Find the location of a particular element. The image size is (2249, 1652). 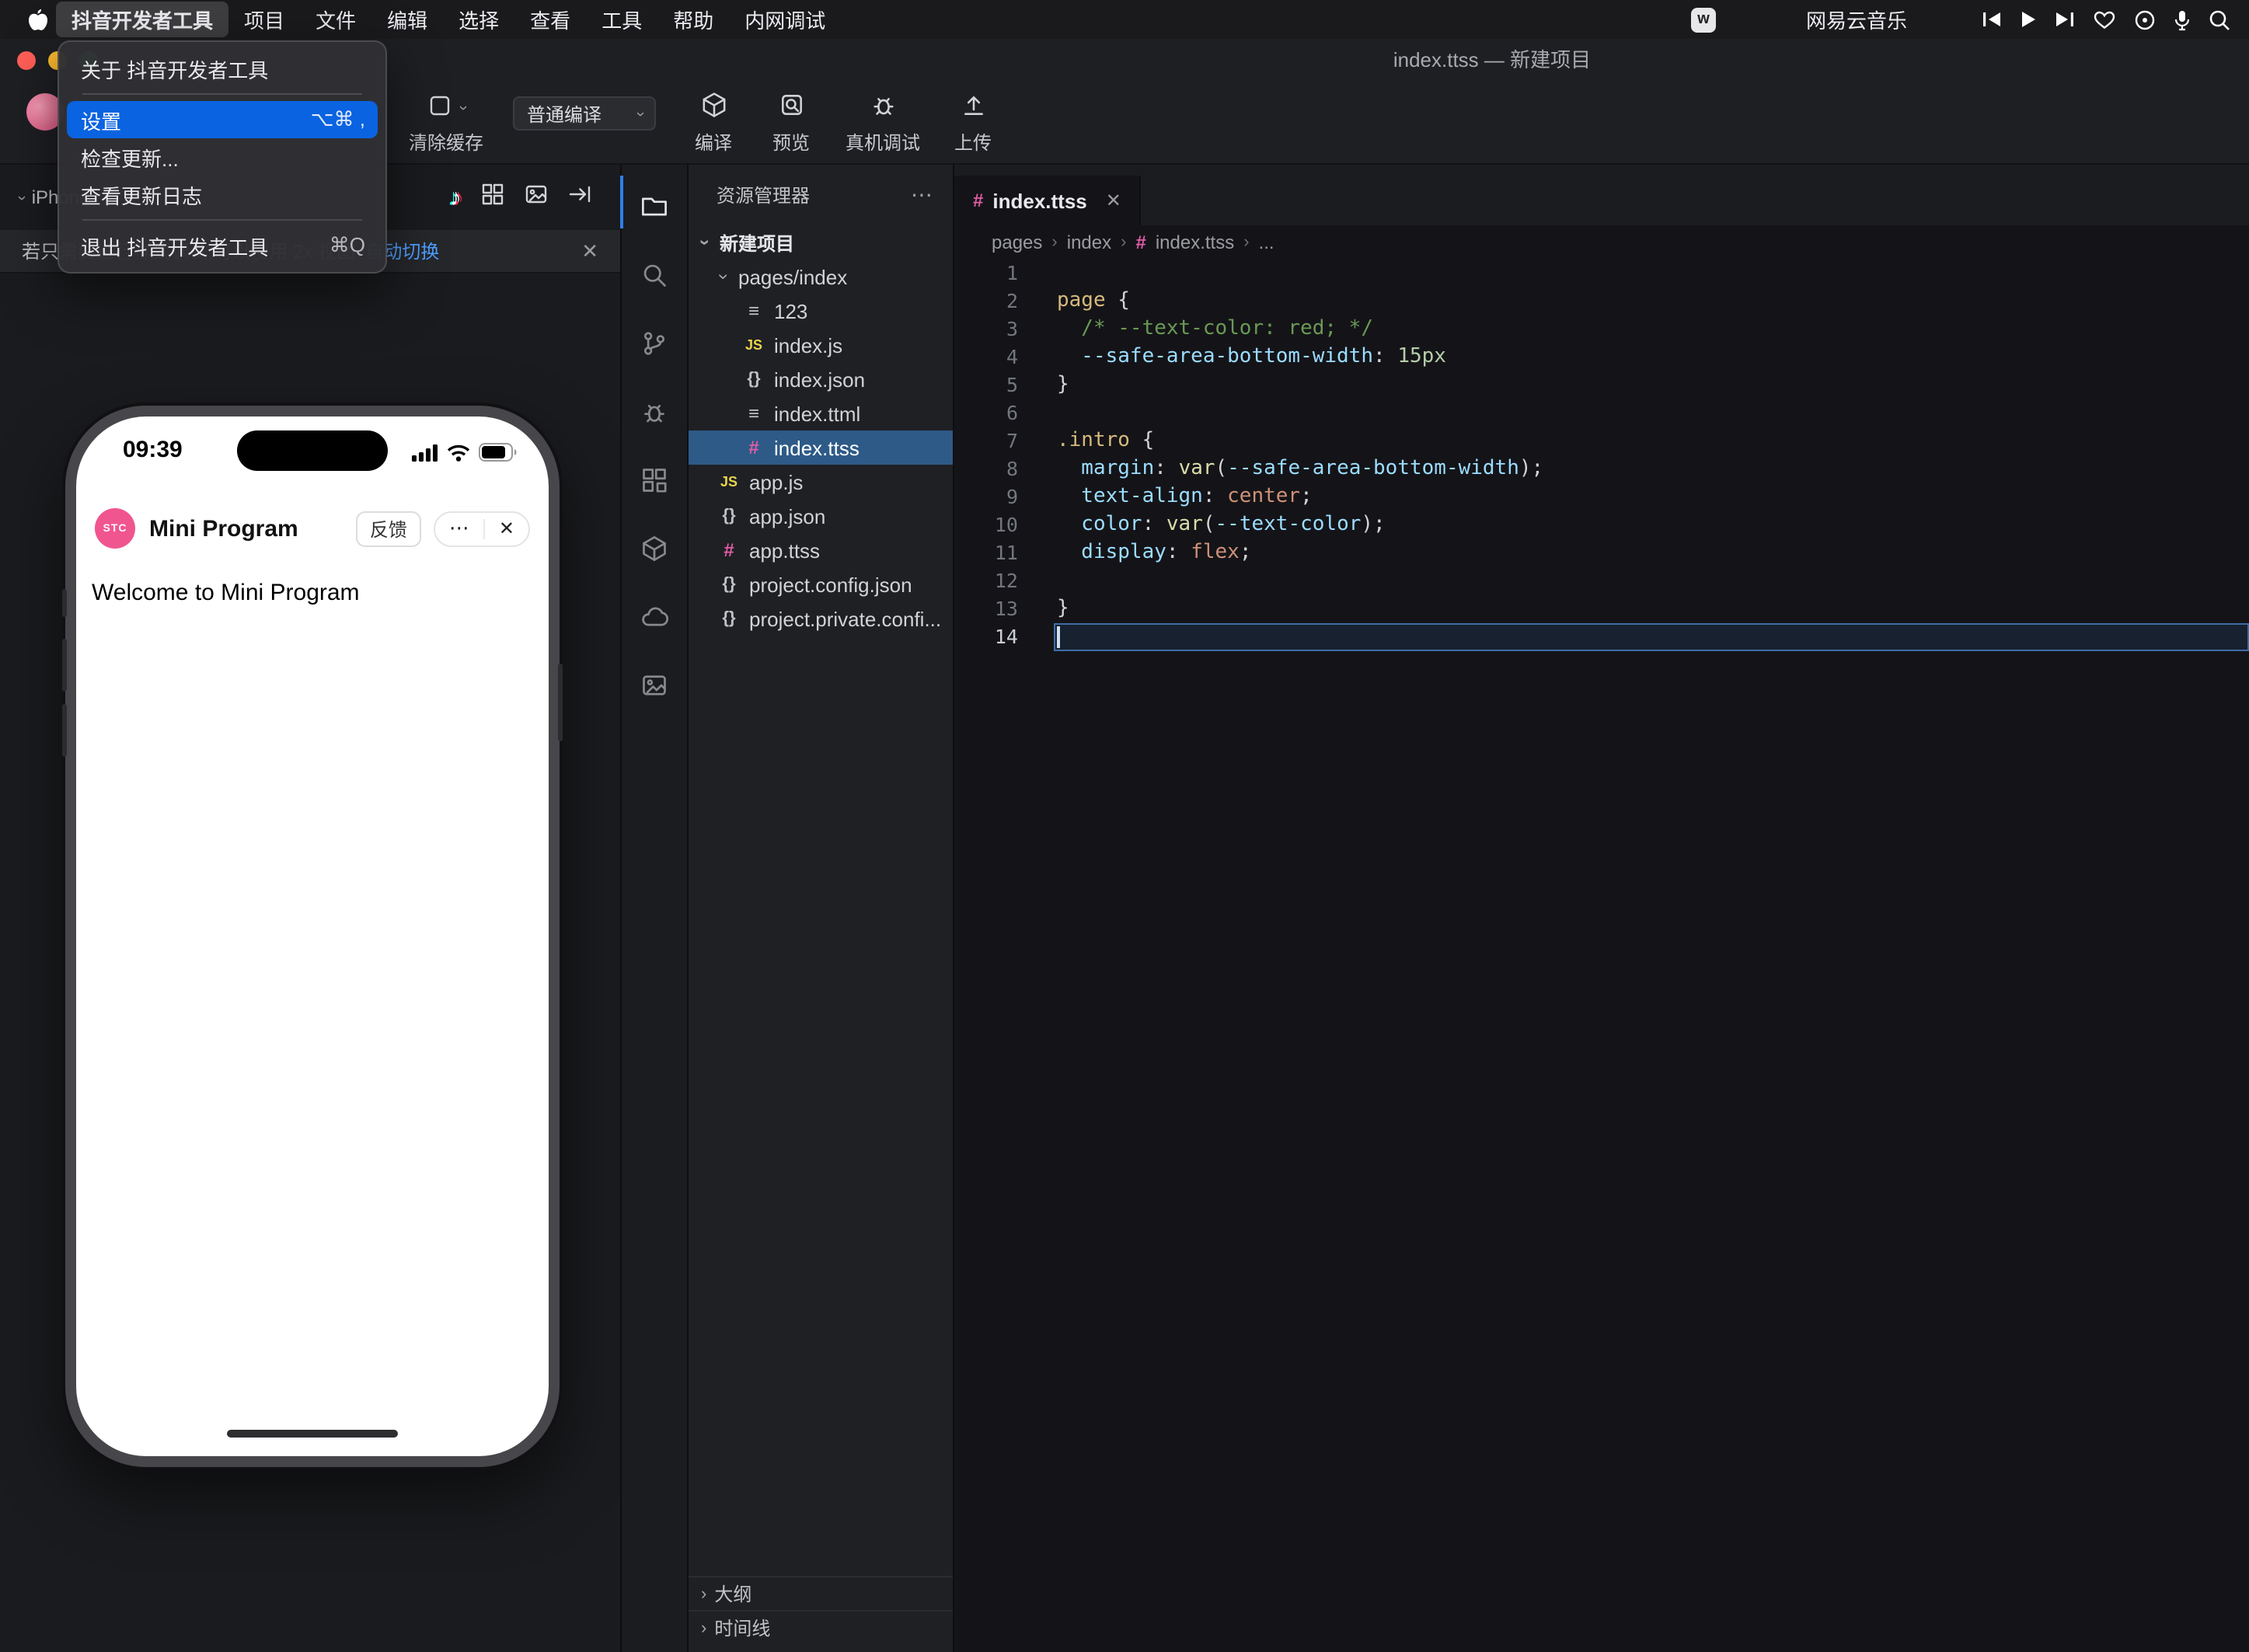

file-123: ≡ 123 is located at coordinates (821, 311).